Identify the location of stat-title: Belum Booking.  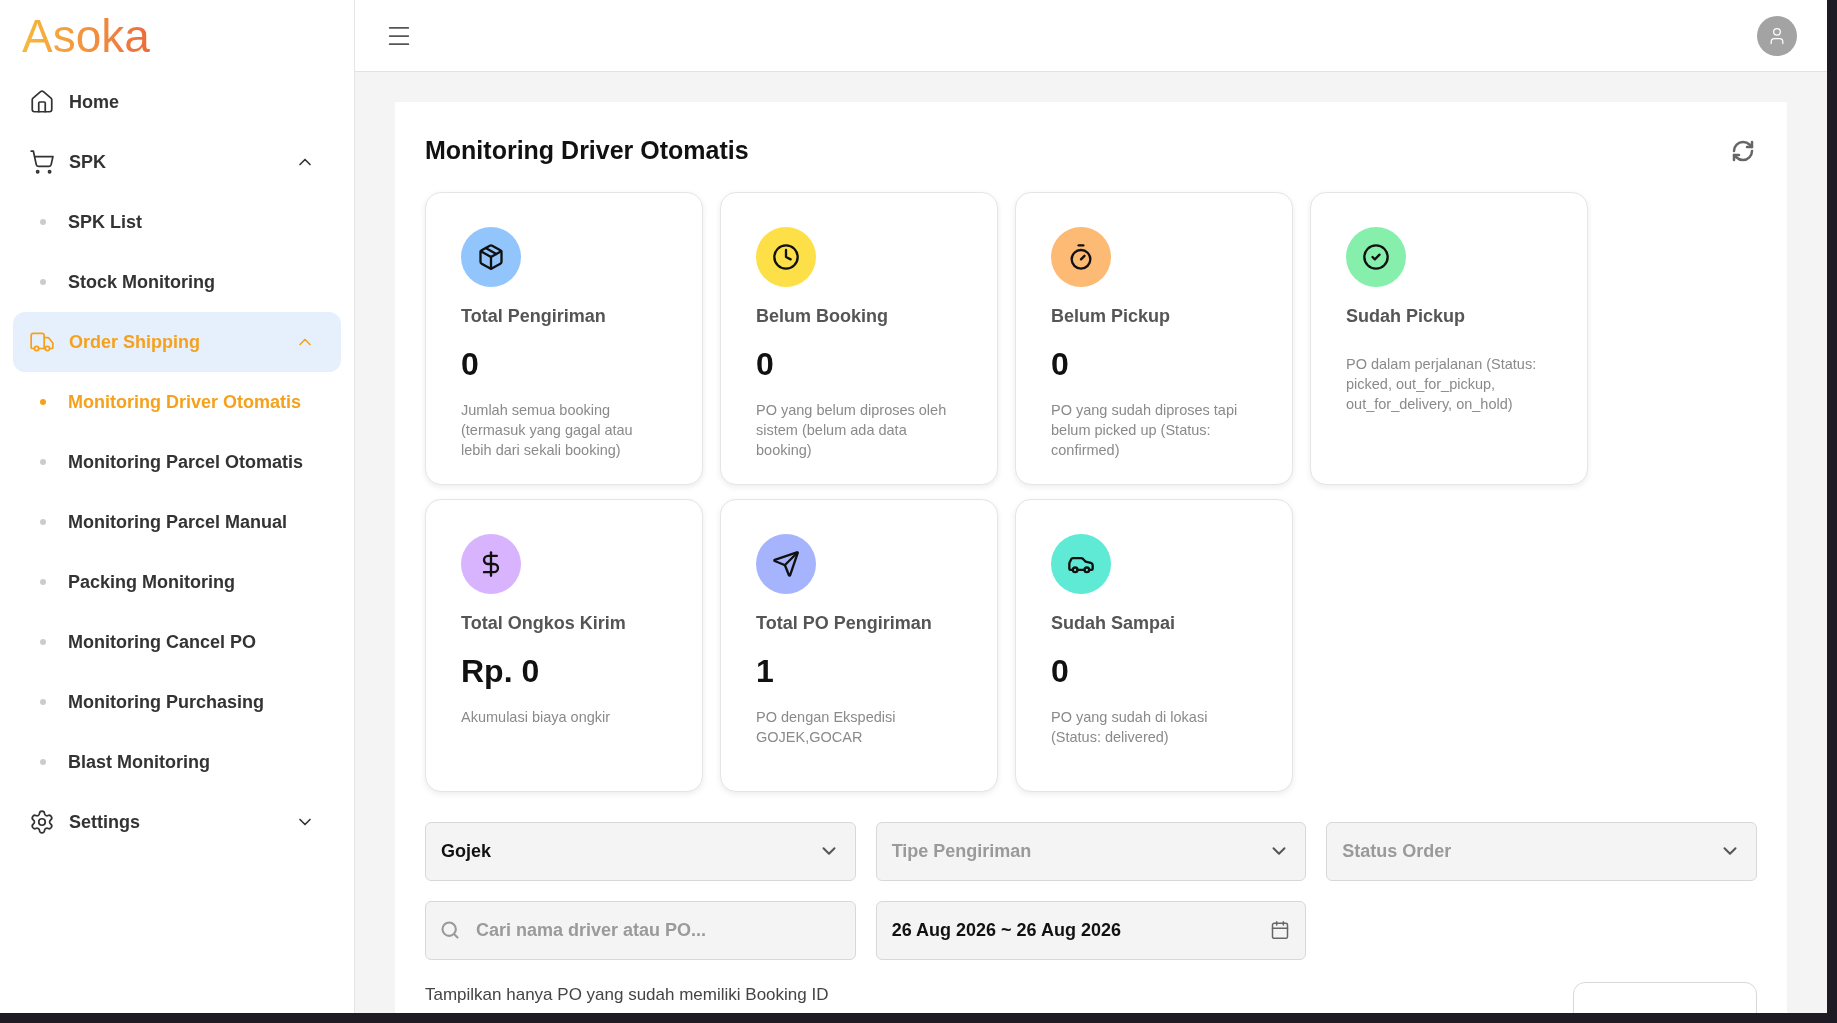
(822, 316).